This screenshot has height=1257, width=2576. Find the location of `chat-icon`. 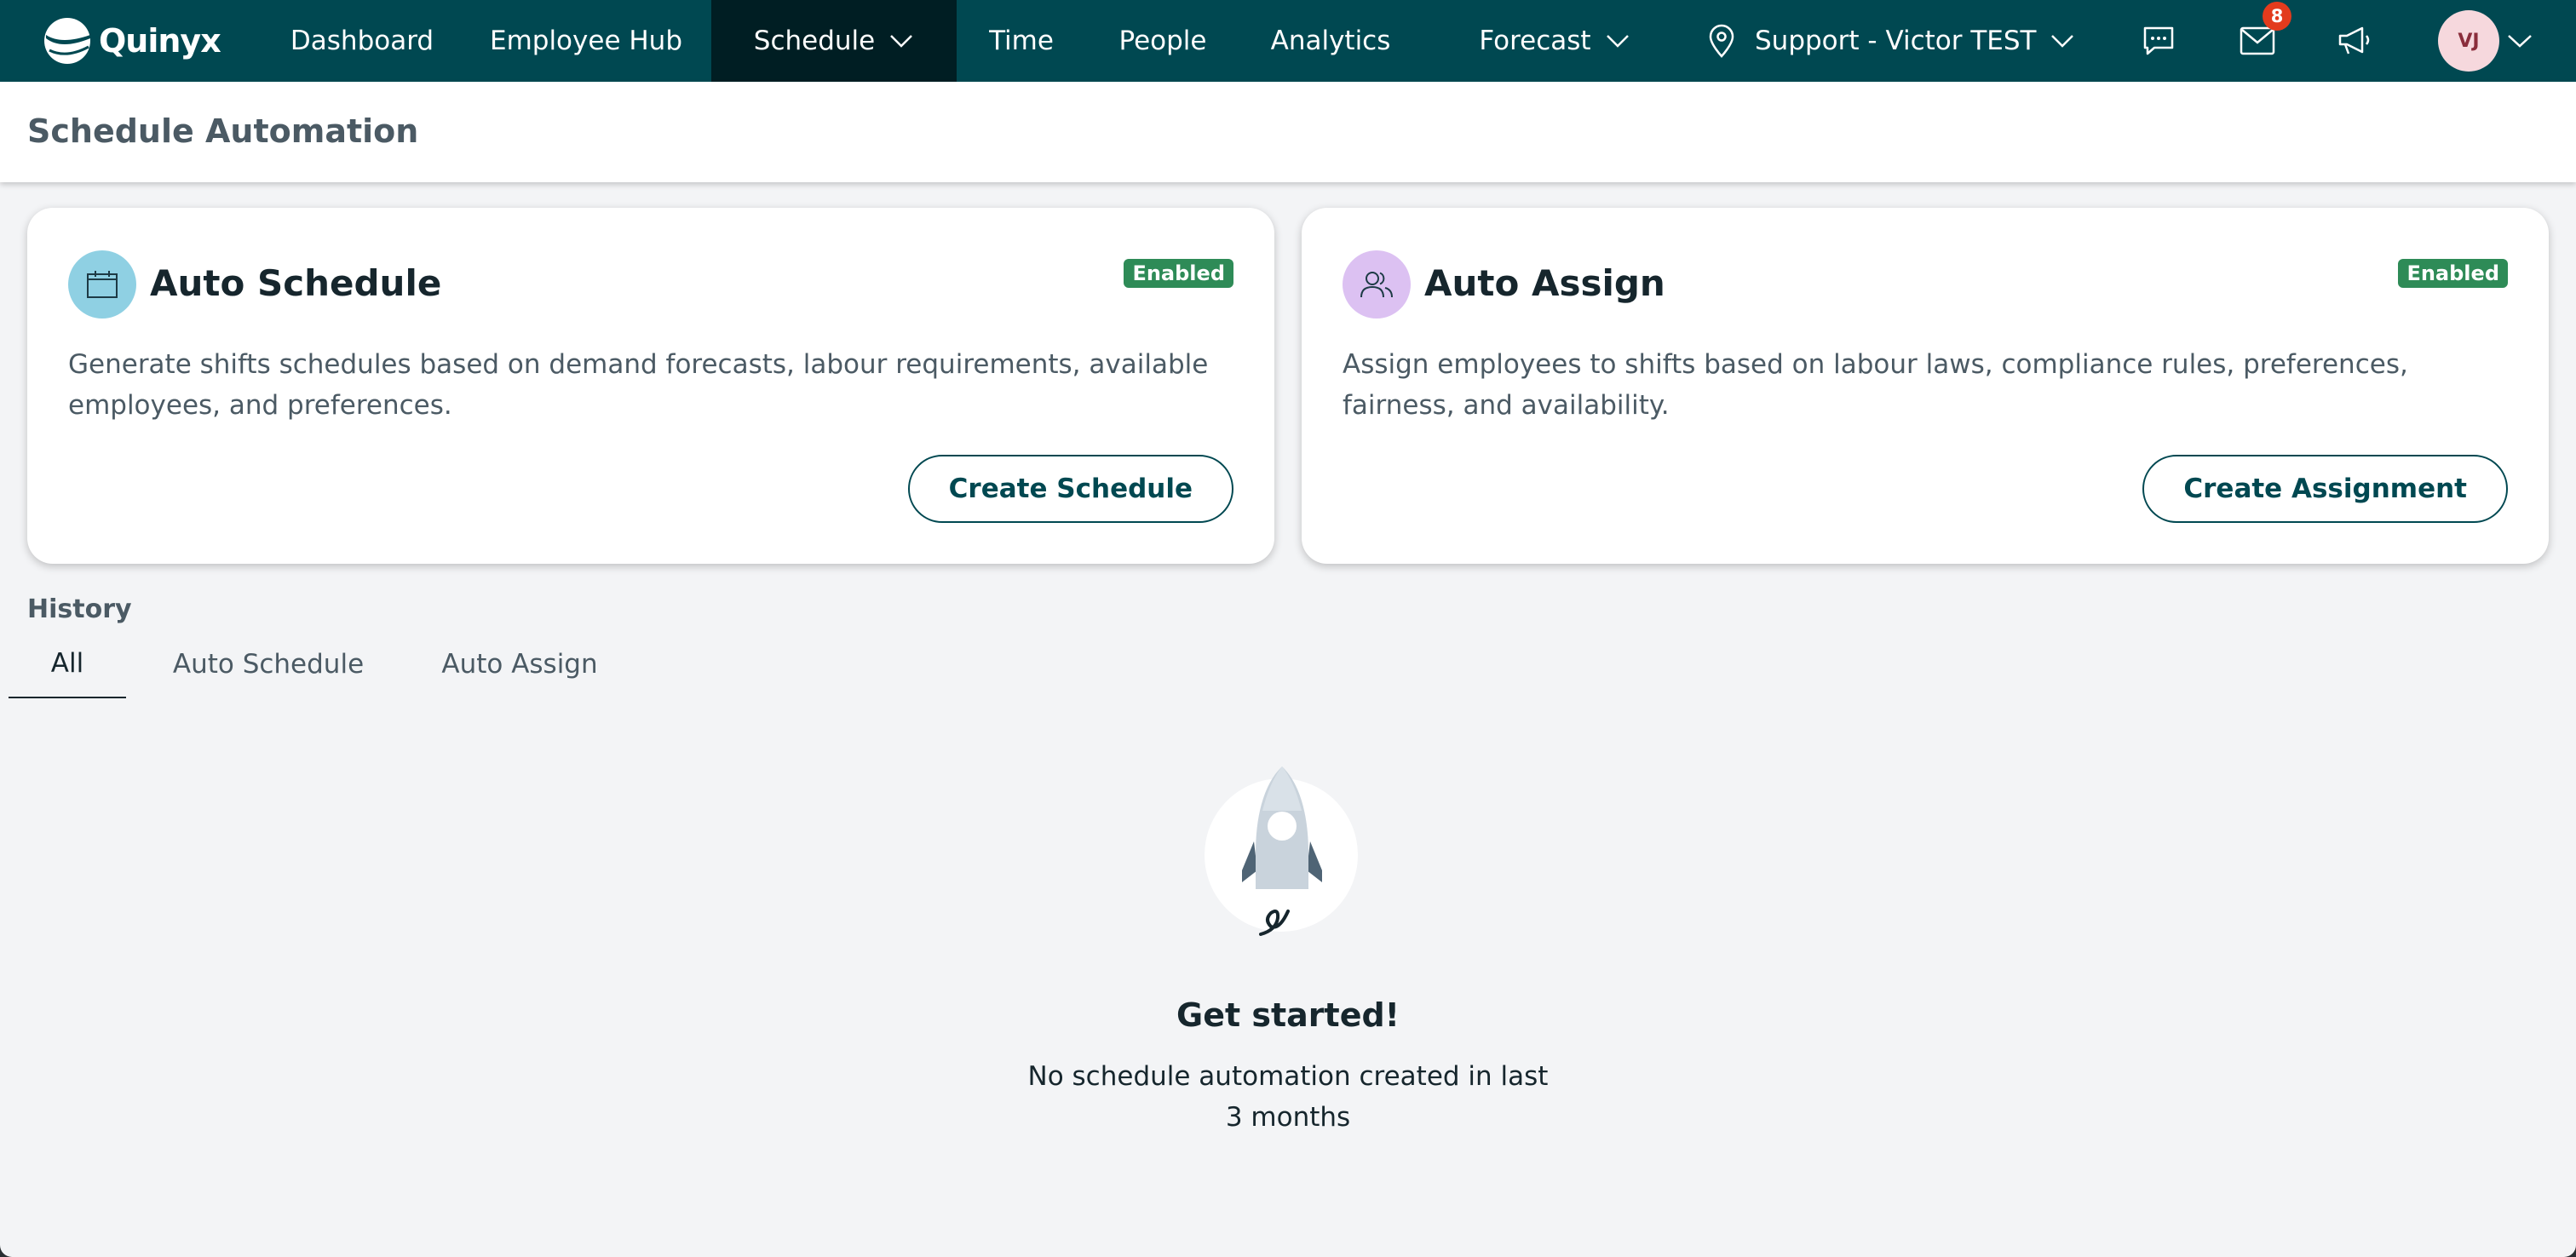

chat-icon is located at coordinates (2159, 40).